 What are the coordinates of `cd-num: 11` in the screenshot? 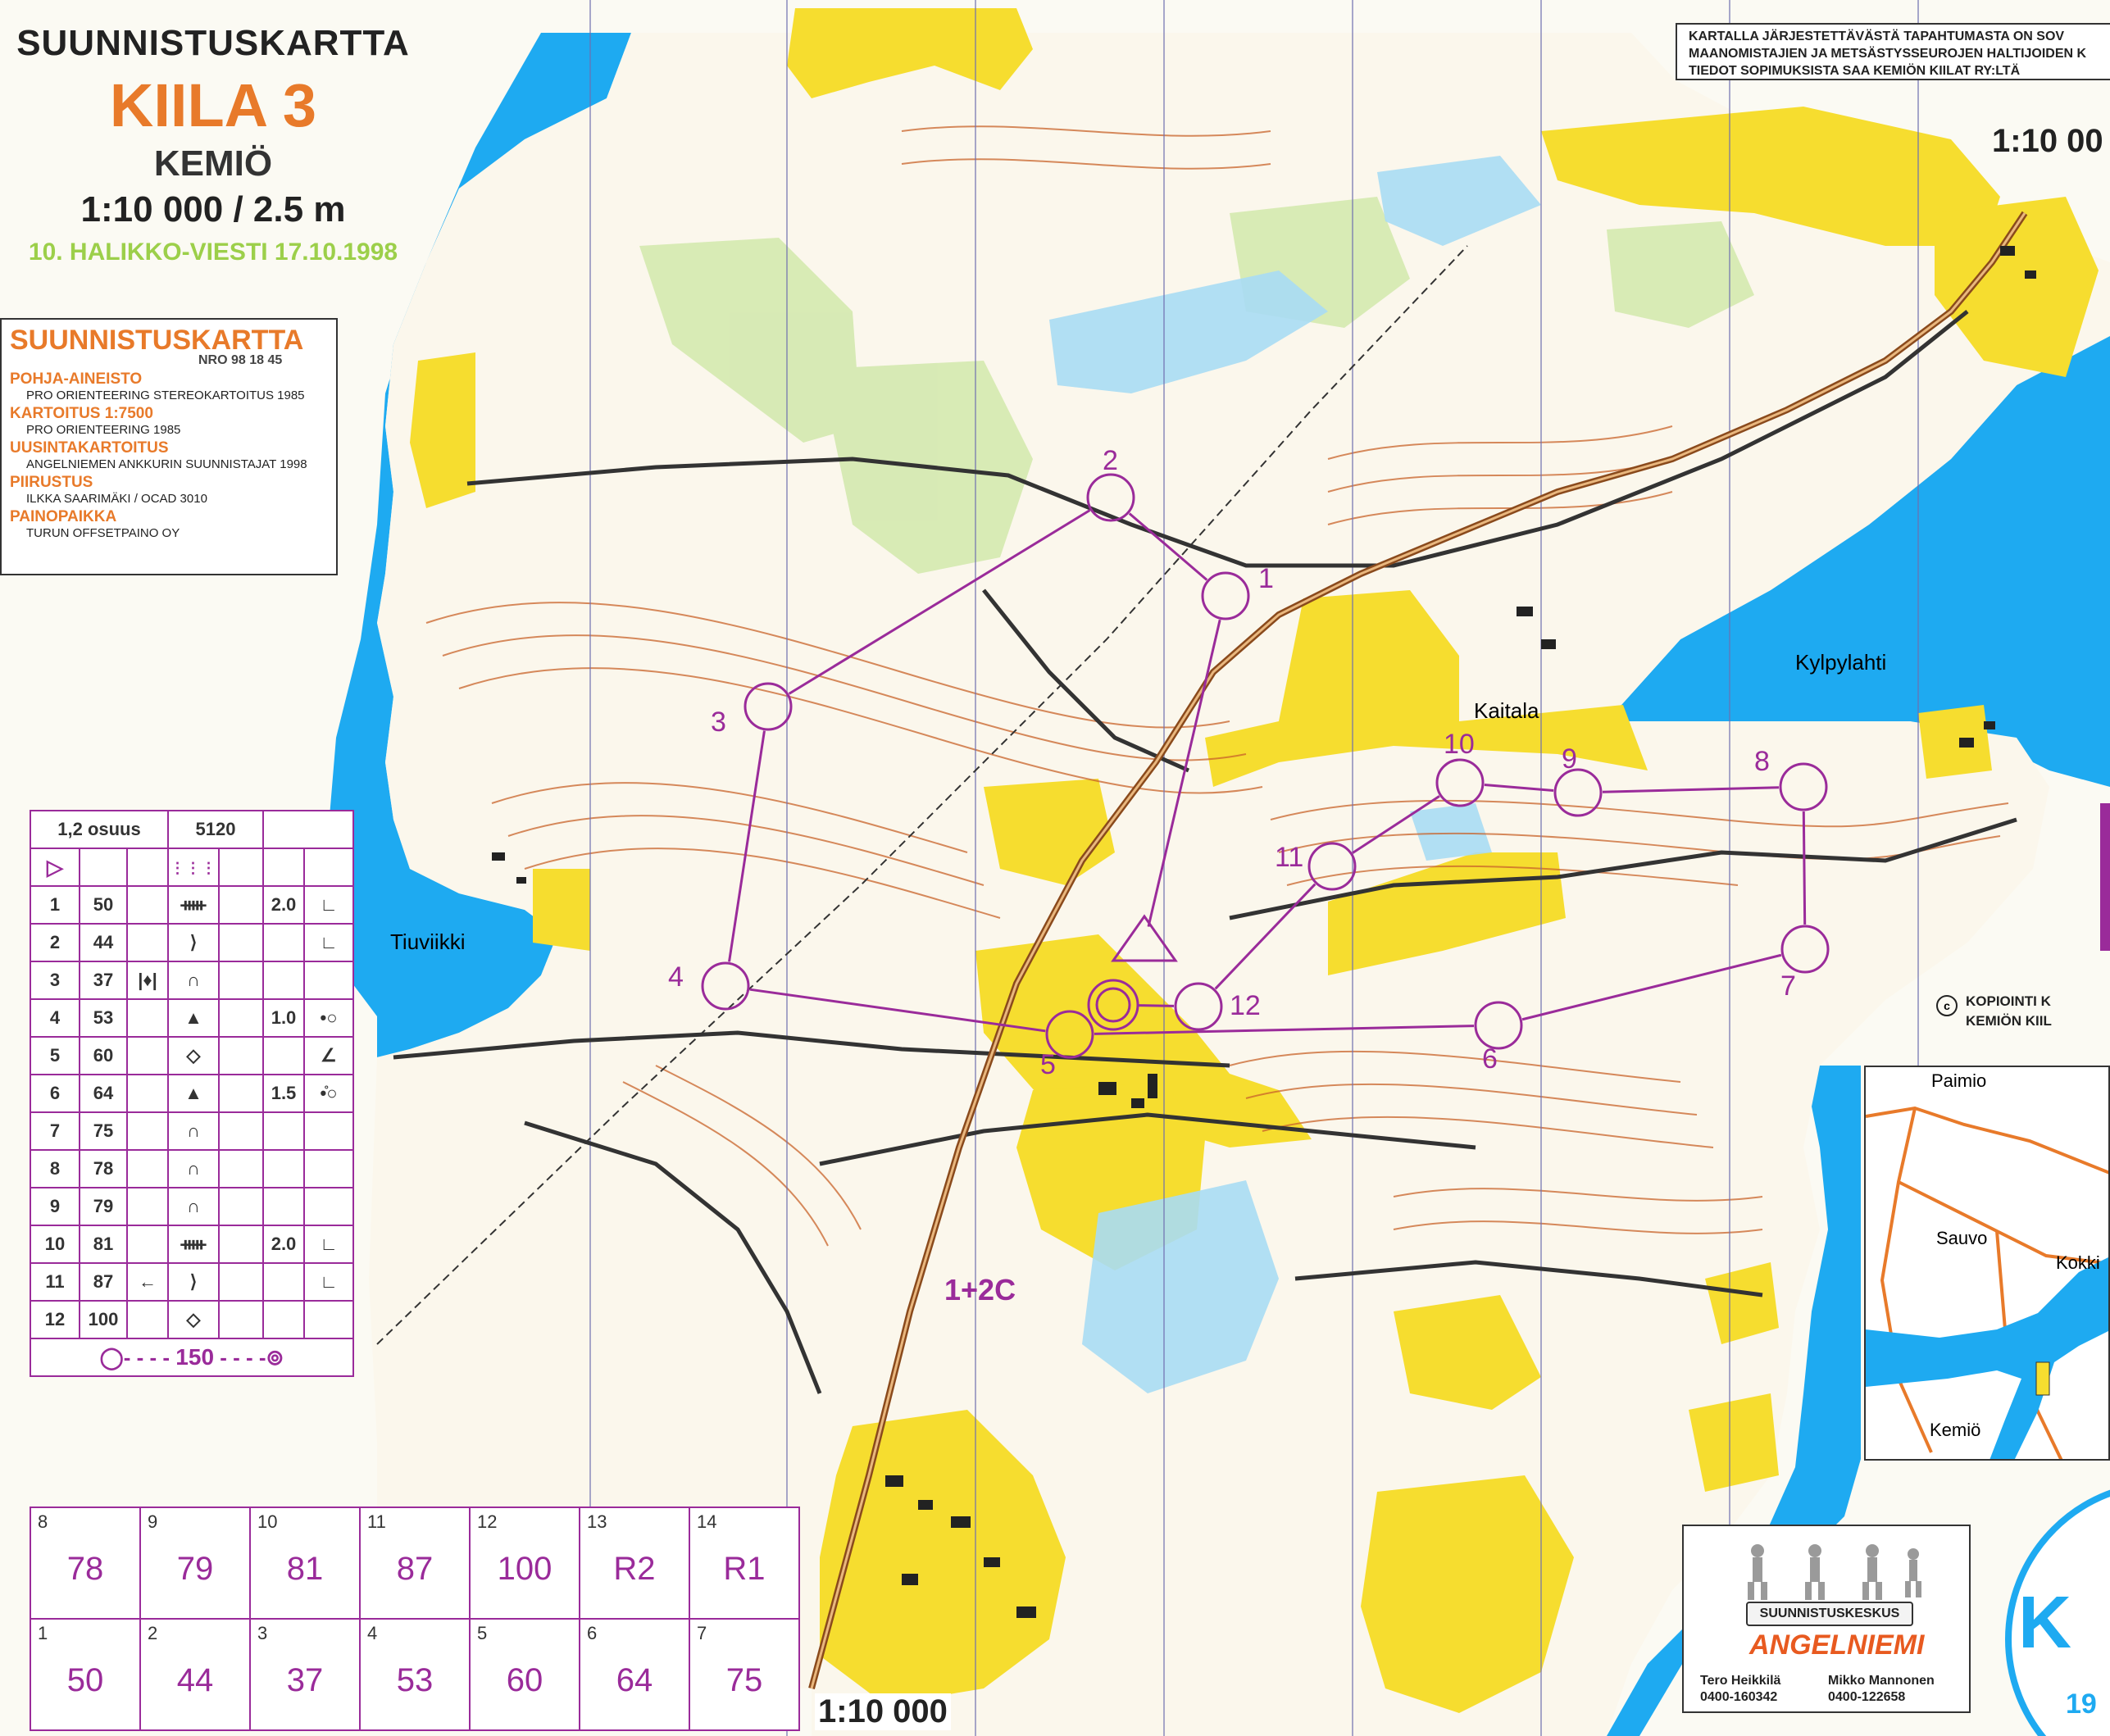 It's located at (55, 1282).